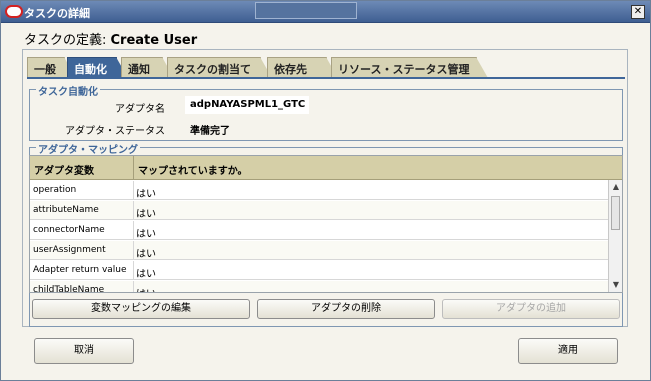 This screenshot has width=651, height=381. Describe the element at coordinates (319, 230) in the screenshot. I see `table-row: connectorName はい` at that location.